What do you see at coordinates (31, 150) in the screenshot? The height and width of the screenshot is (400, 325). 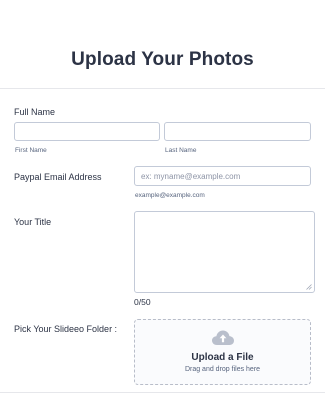 I see `first-name-sublabel: First Name` at bounding box center [31, 150].